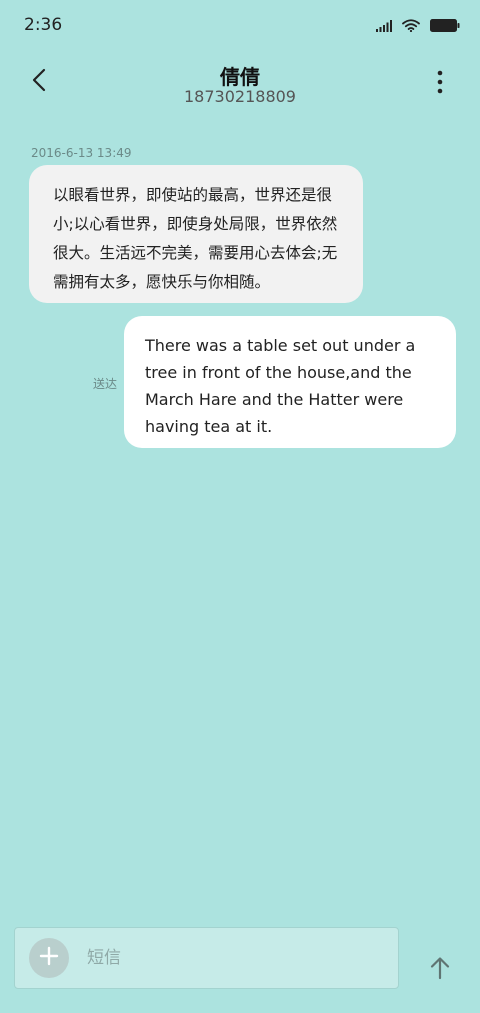  What do you see at coordinates (445, 26) in the screenshot?
I see `battery-icon` at bounding box center [445, 26].